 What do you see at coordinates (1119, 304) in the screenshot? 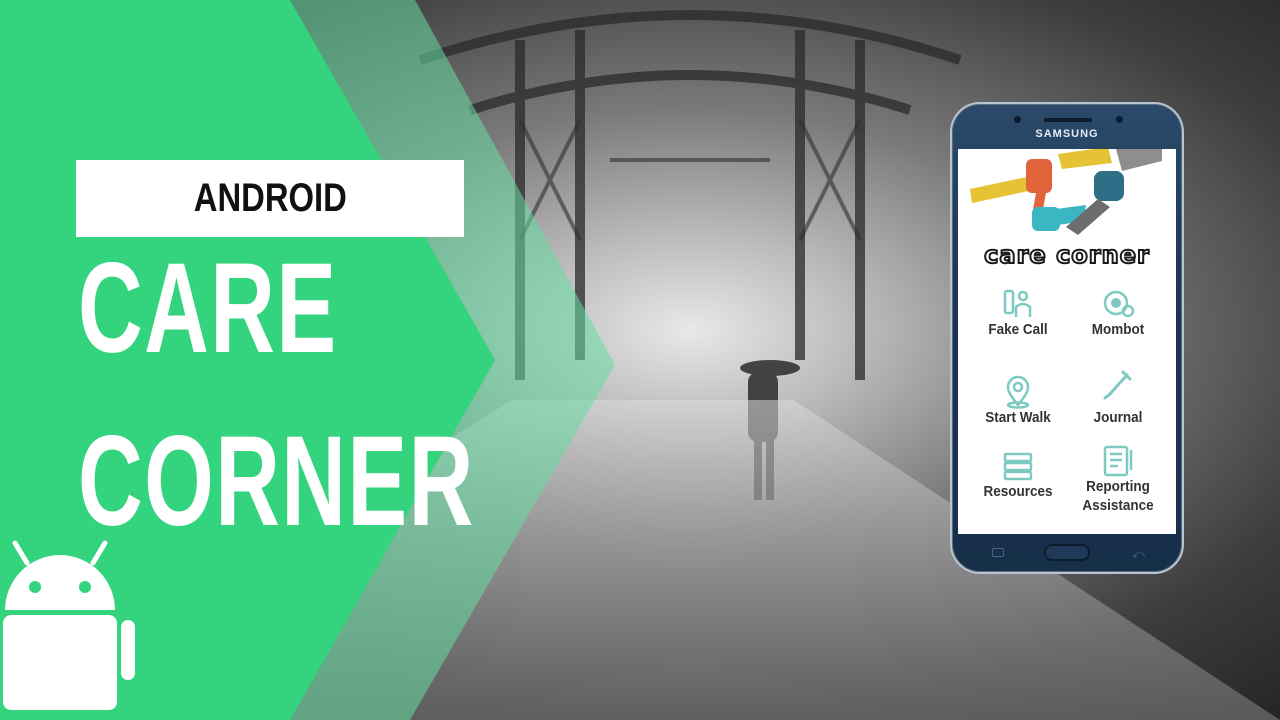
I see `chatbot-icon` at bounding box center [1119, 304].